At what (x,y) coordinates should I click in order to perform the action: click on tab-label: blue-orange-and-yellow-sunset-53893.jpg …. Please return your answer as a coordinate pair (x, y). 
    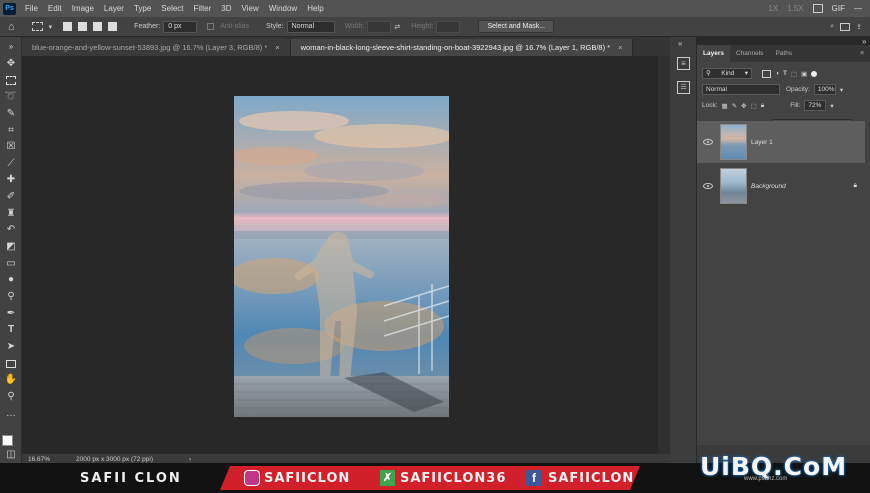
    Looking at the image, I should click on (150, 47).